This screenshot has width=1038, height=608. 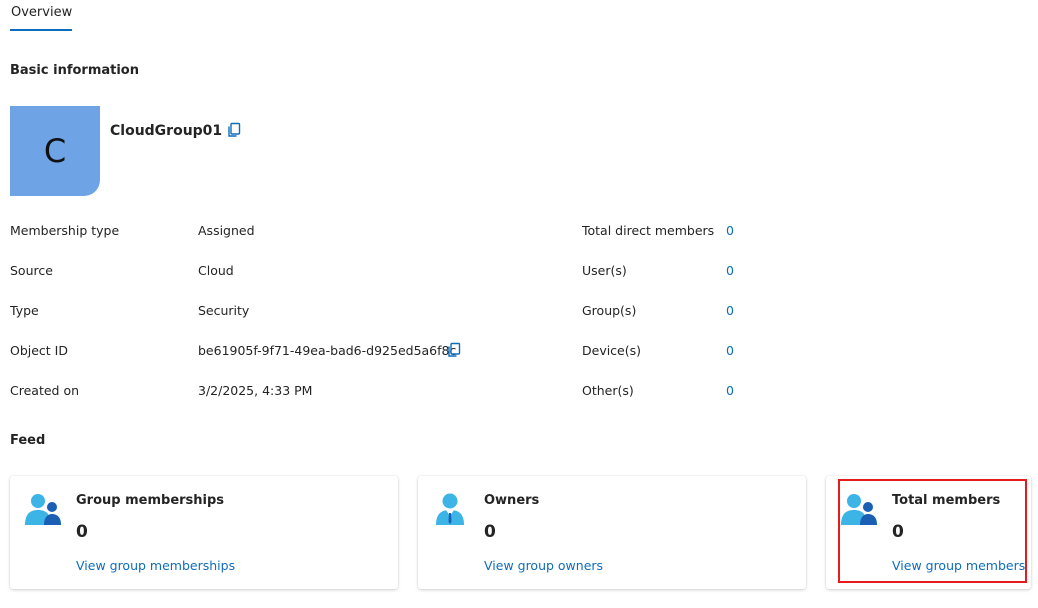 What do you see at coordinates (224, 310) in the screenshot?
I see `type-value: Security` at bounding box center [224, 310].